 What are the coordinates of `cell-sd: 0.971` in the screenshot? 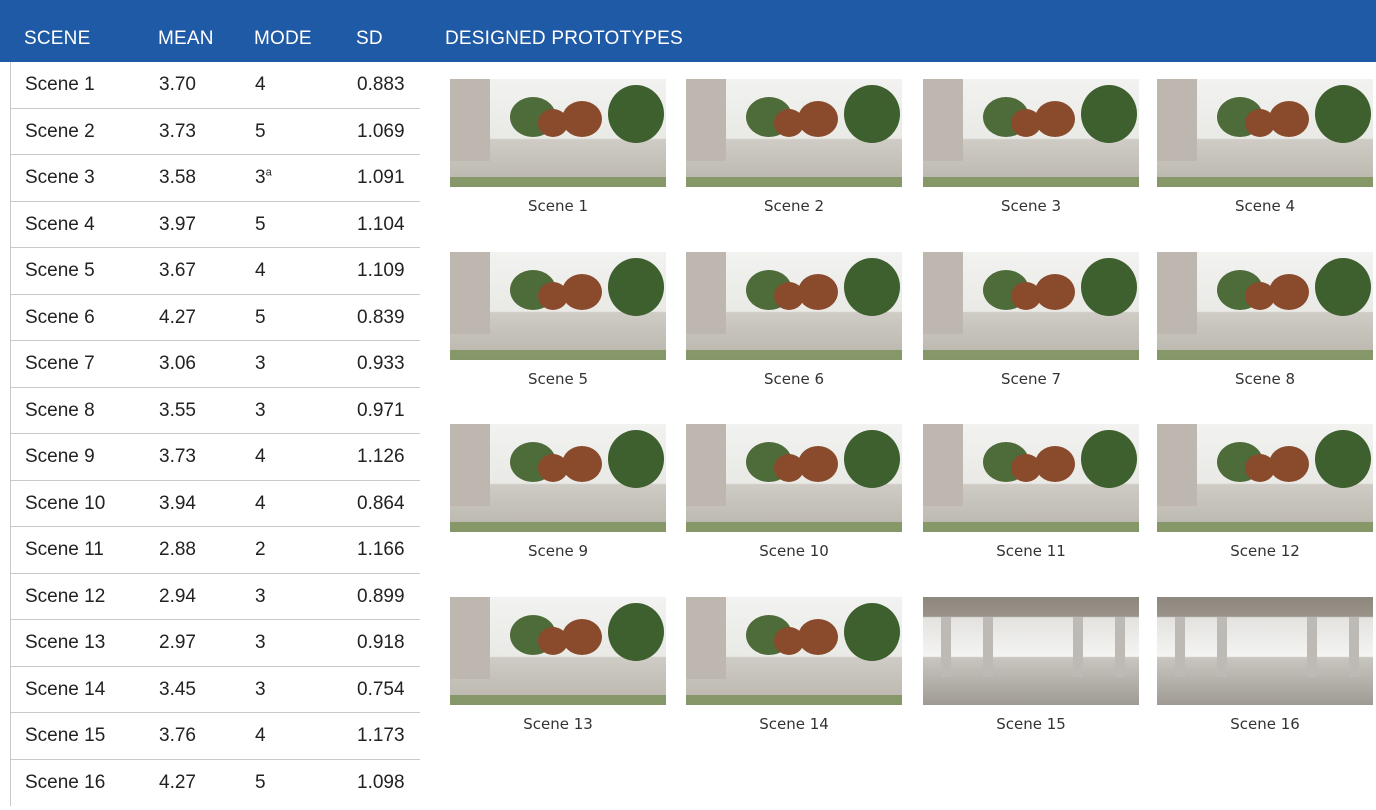 It's located at (381, 410).